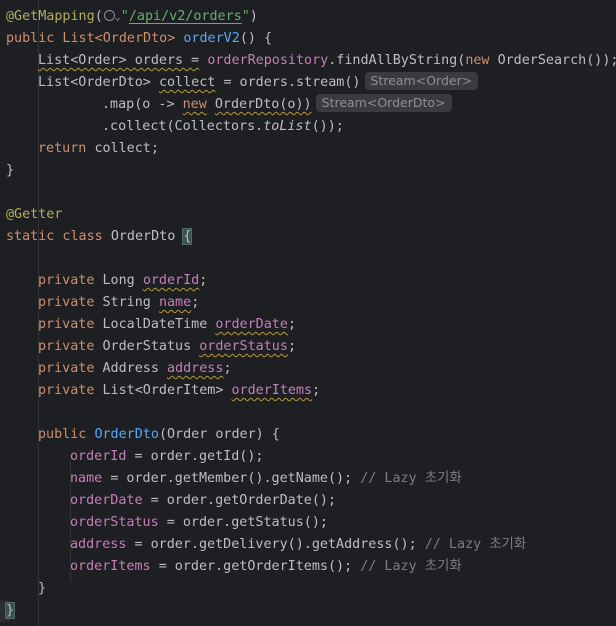 This screenshot has width=616, height=626. I want to click on inlay-hint: Stream<OrderDto>, so click(383, 103).